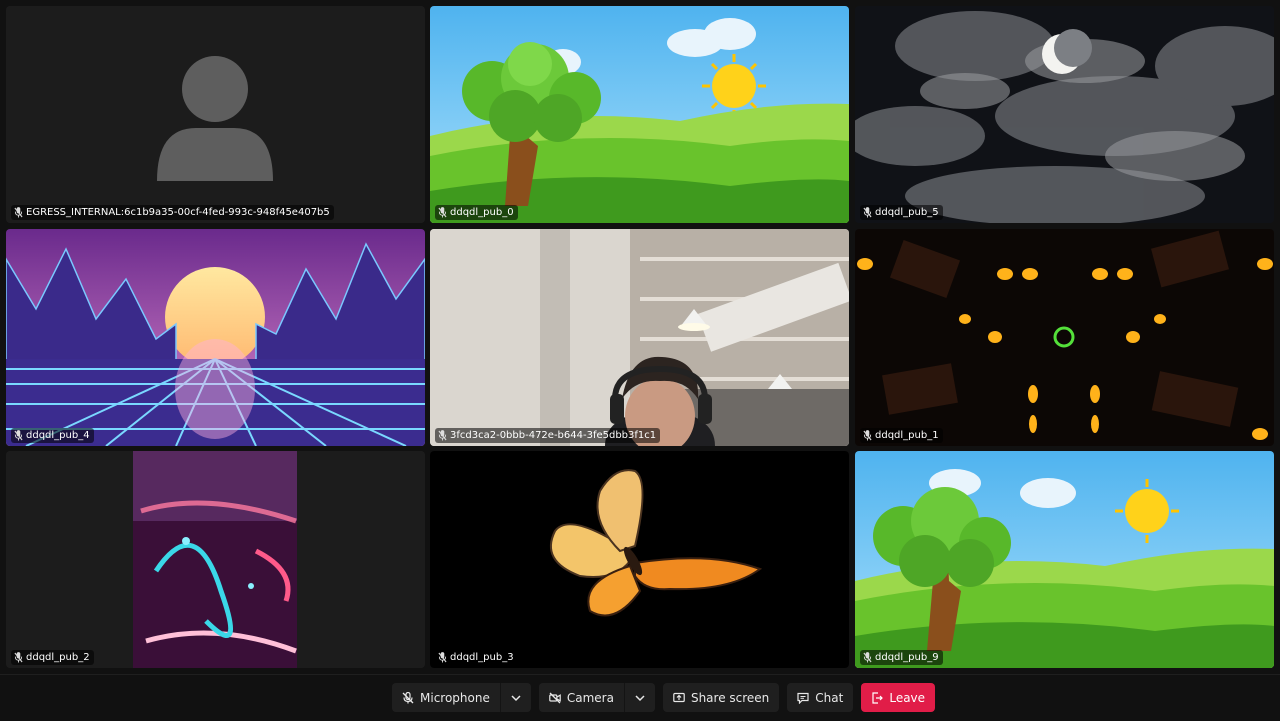  Describe the element at coordinates (803, 698) in the screenshot. I see `chat-icon` at that location.